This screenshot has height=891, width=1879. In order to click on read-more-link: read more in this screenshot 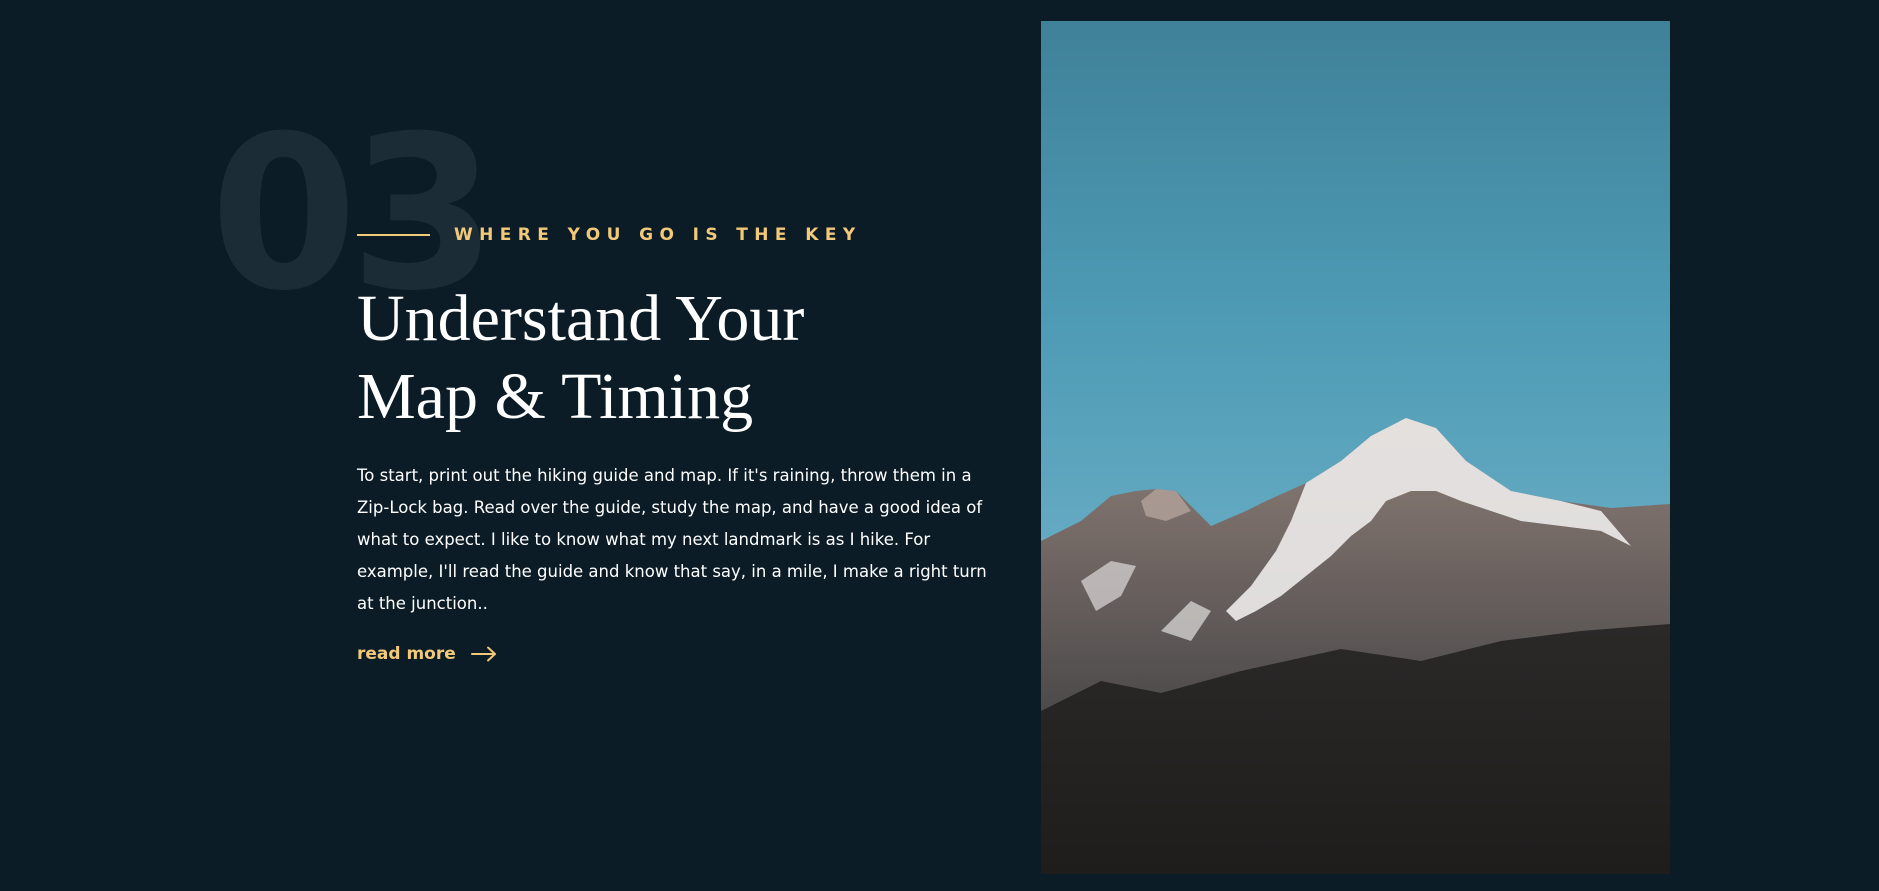, I will do `click(427, 654)`.